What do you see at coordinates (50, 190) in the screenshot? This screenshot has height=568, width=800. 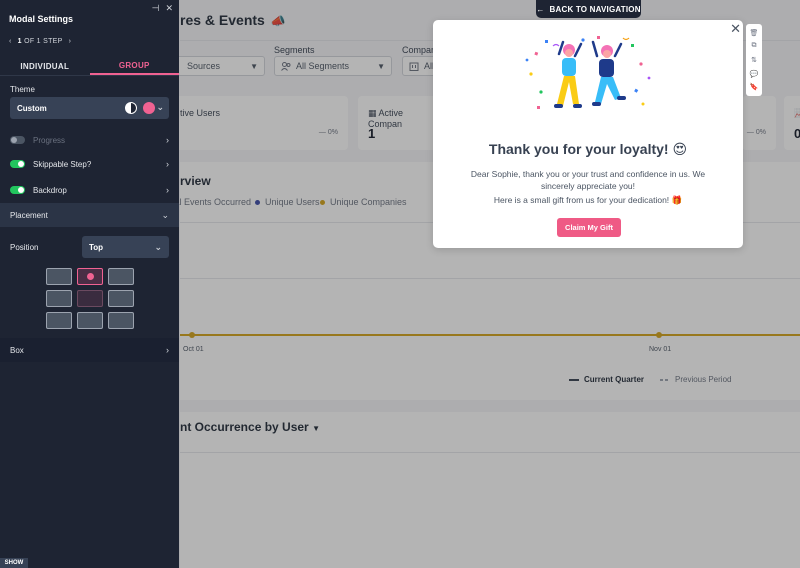 I see `backdrop-label: Backdrop` at bounding box center [50, 190].